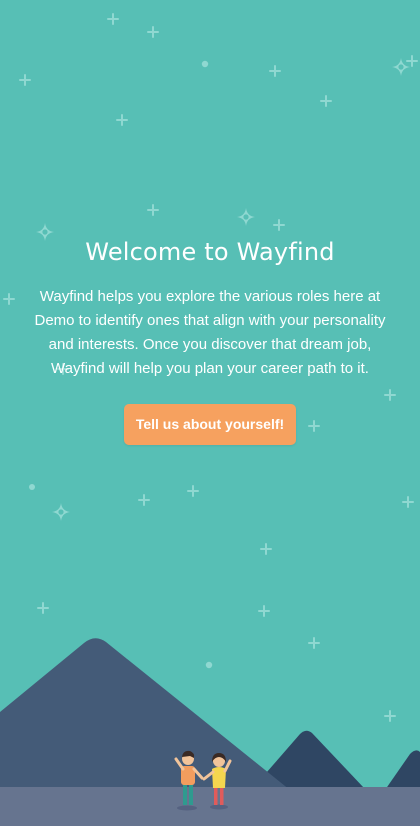 This screenshot has height=826, width=420. I want to click on ground, so click(210, 806).